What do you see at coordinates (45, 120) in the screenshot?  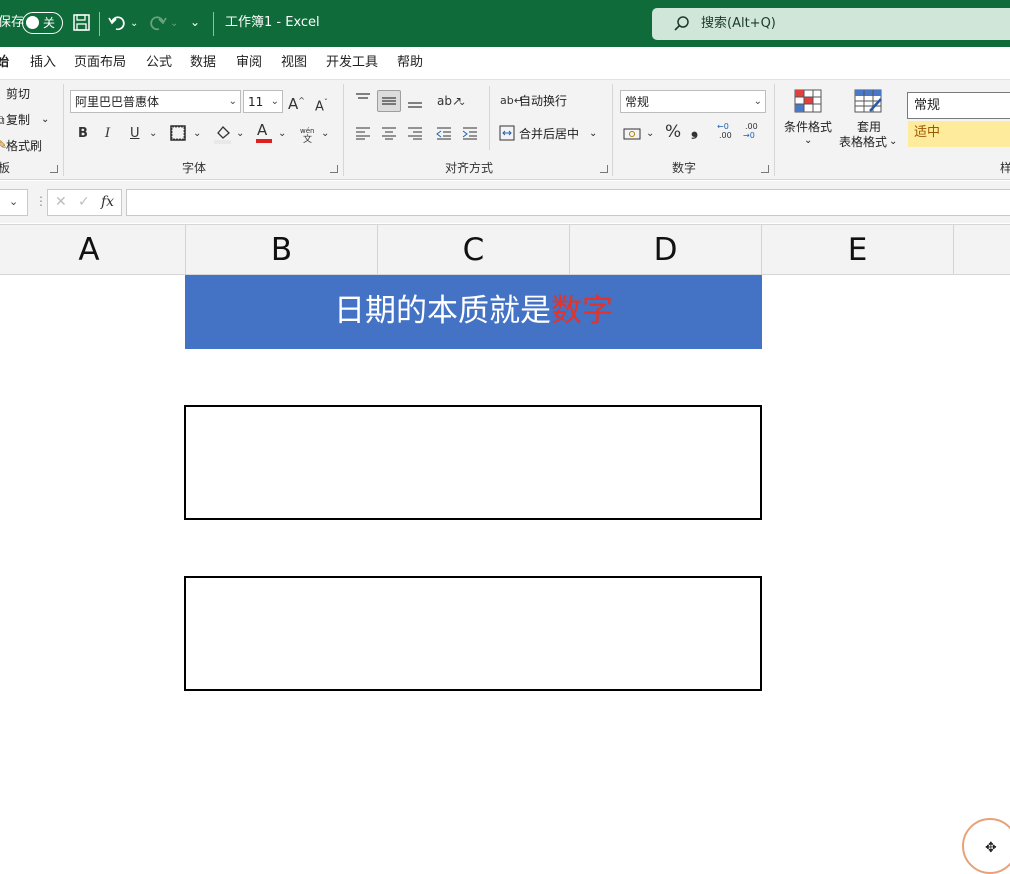 I see `copy-dropdown-icon: ⌄` at bounding box center [45, 120].